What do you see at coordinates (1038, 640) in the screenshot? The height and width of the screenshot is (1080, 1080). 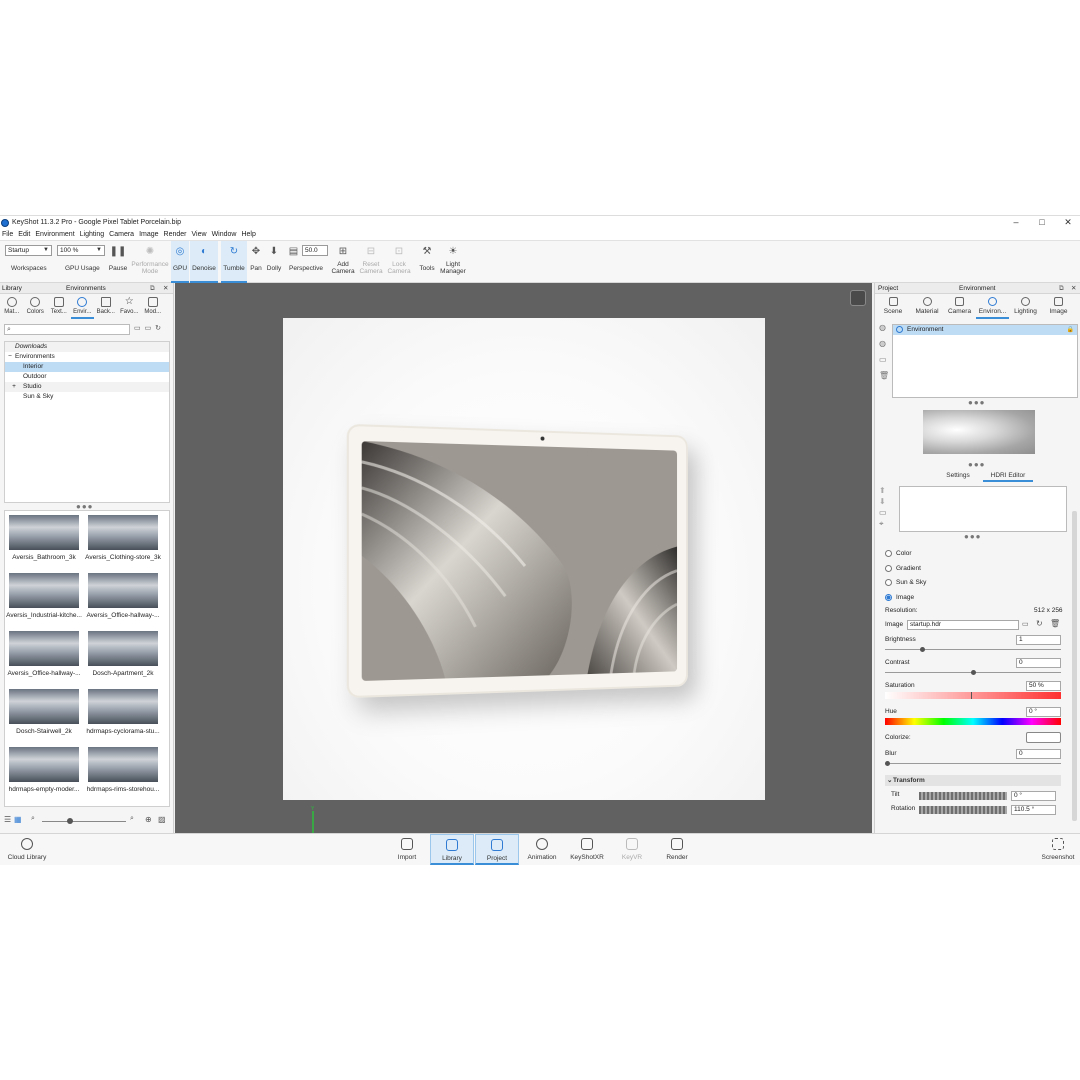 I see `brightness-input: 1` at bounding box center [1038, 640].